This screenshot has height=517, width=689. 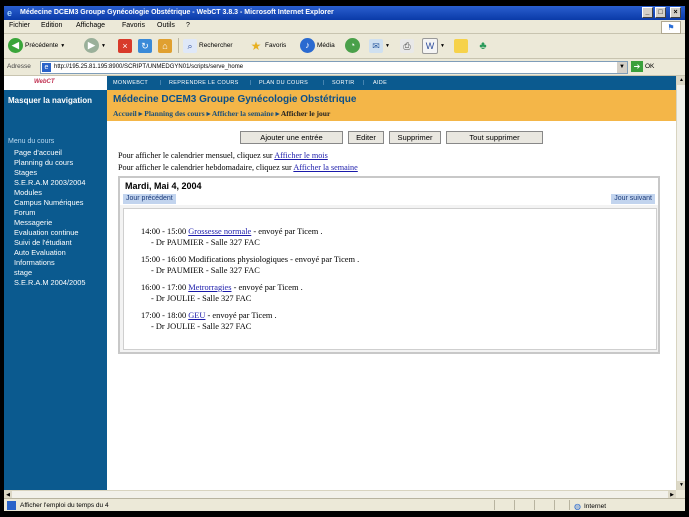 I want to click on go-arrow-icon: ➔, so click(x=637, y=66).